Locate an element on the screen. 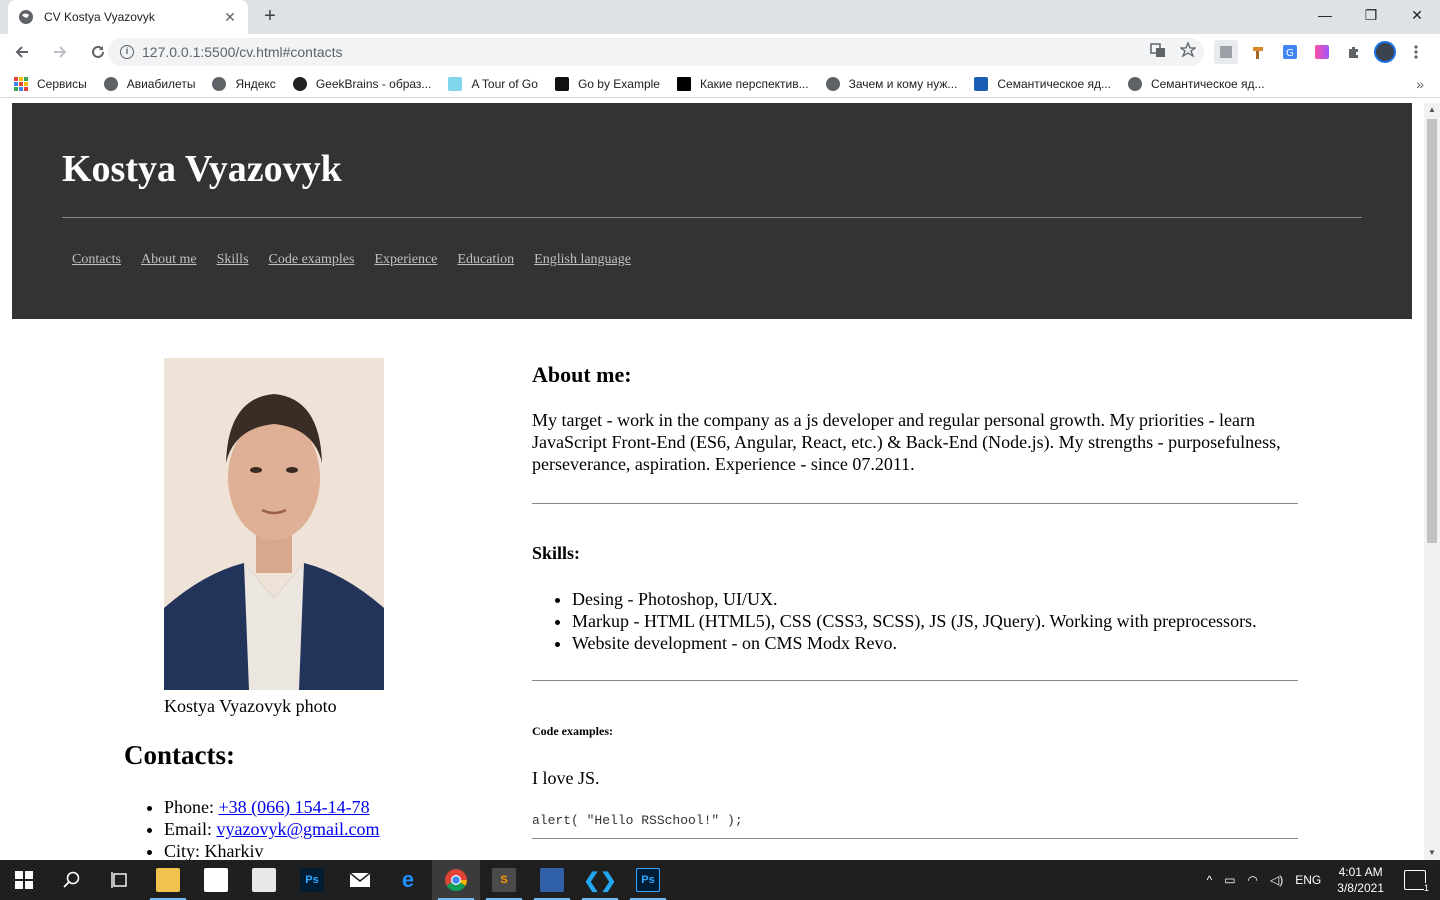 This screenshot has width=1440, height=900. restore-button: ❐ is located at coordinates (1371, 15).